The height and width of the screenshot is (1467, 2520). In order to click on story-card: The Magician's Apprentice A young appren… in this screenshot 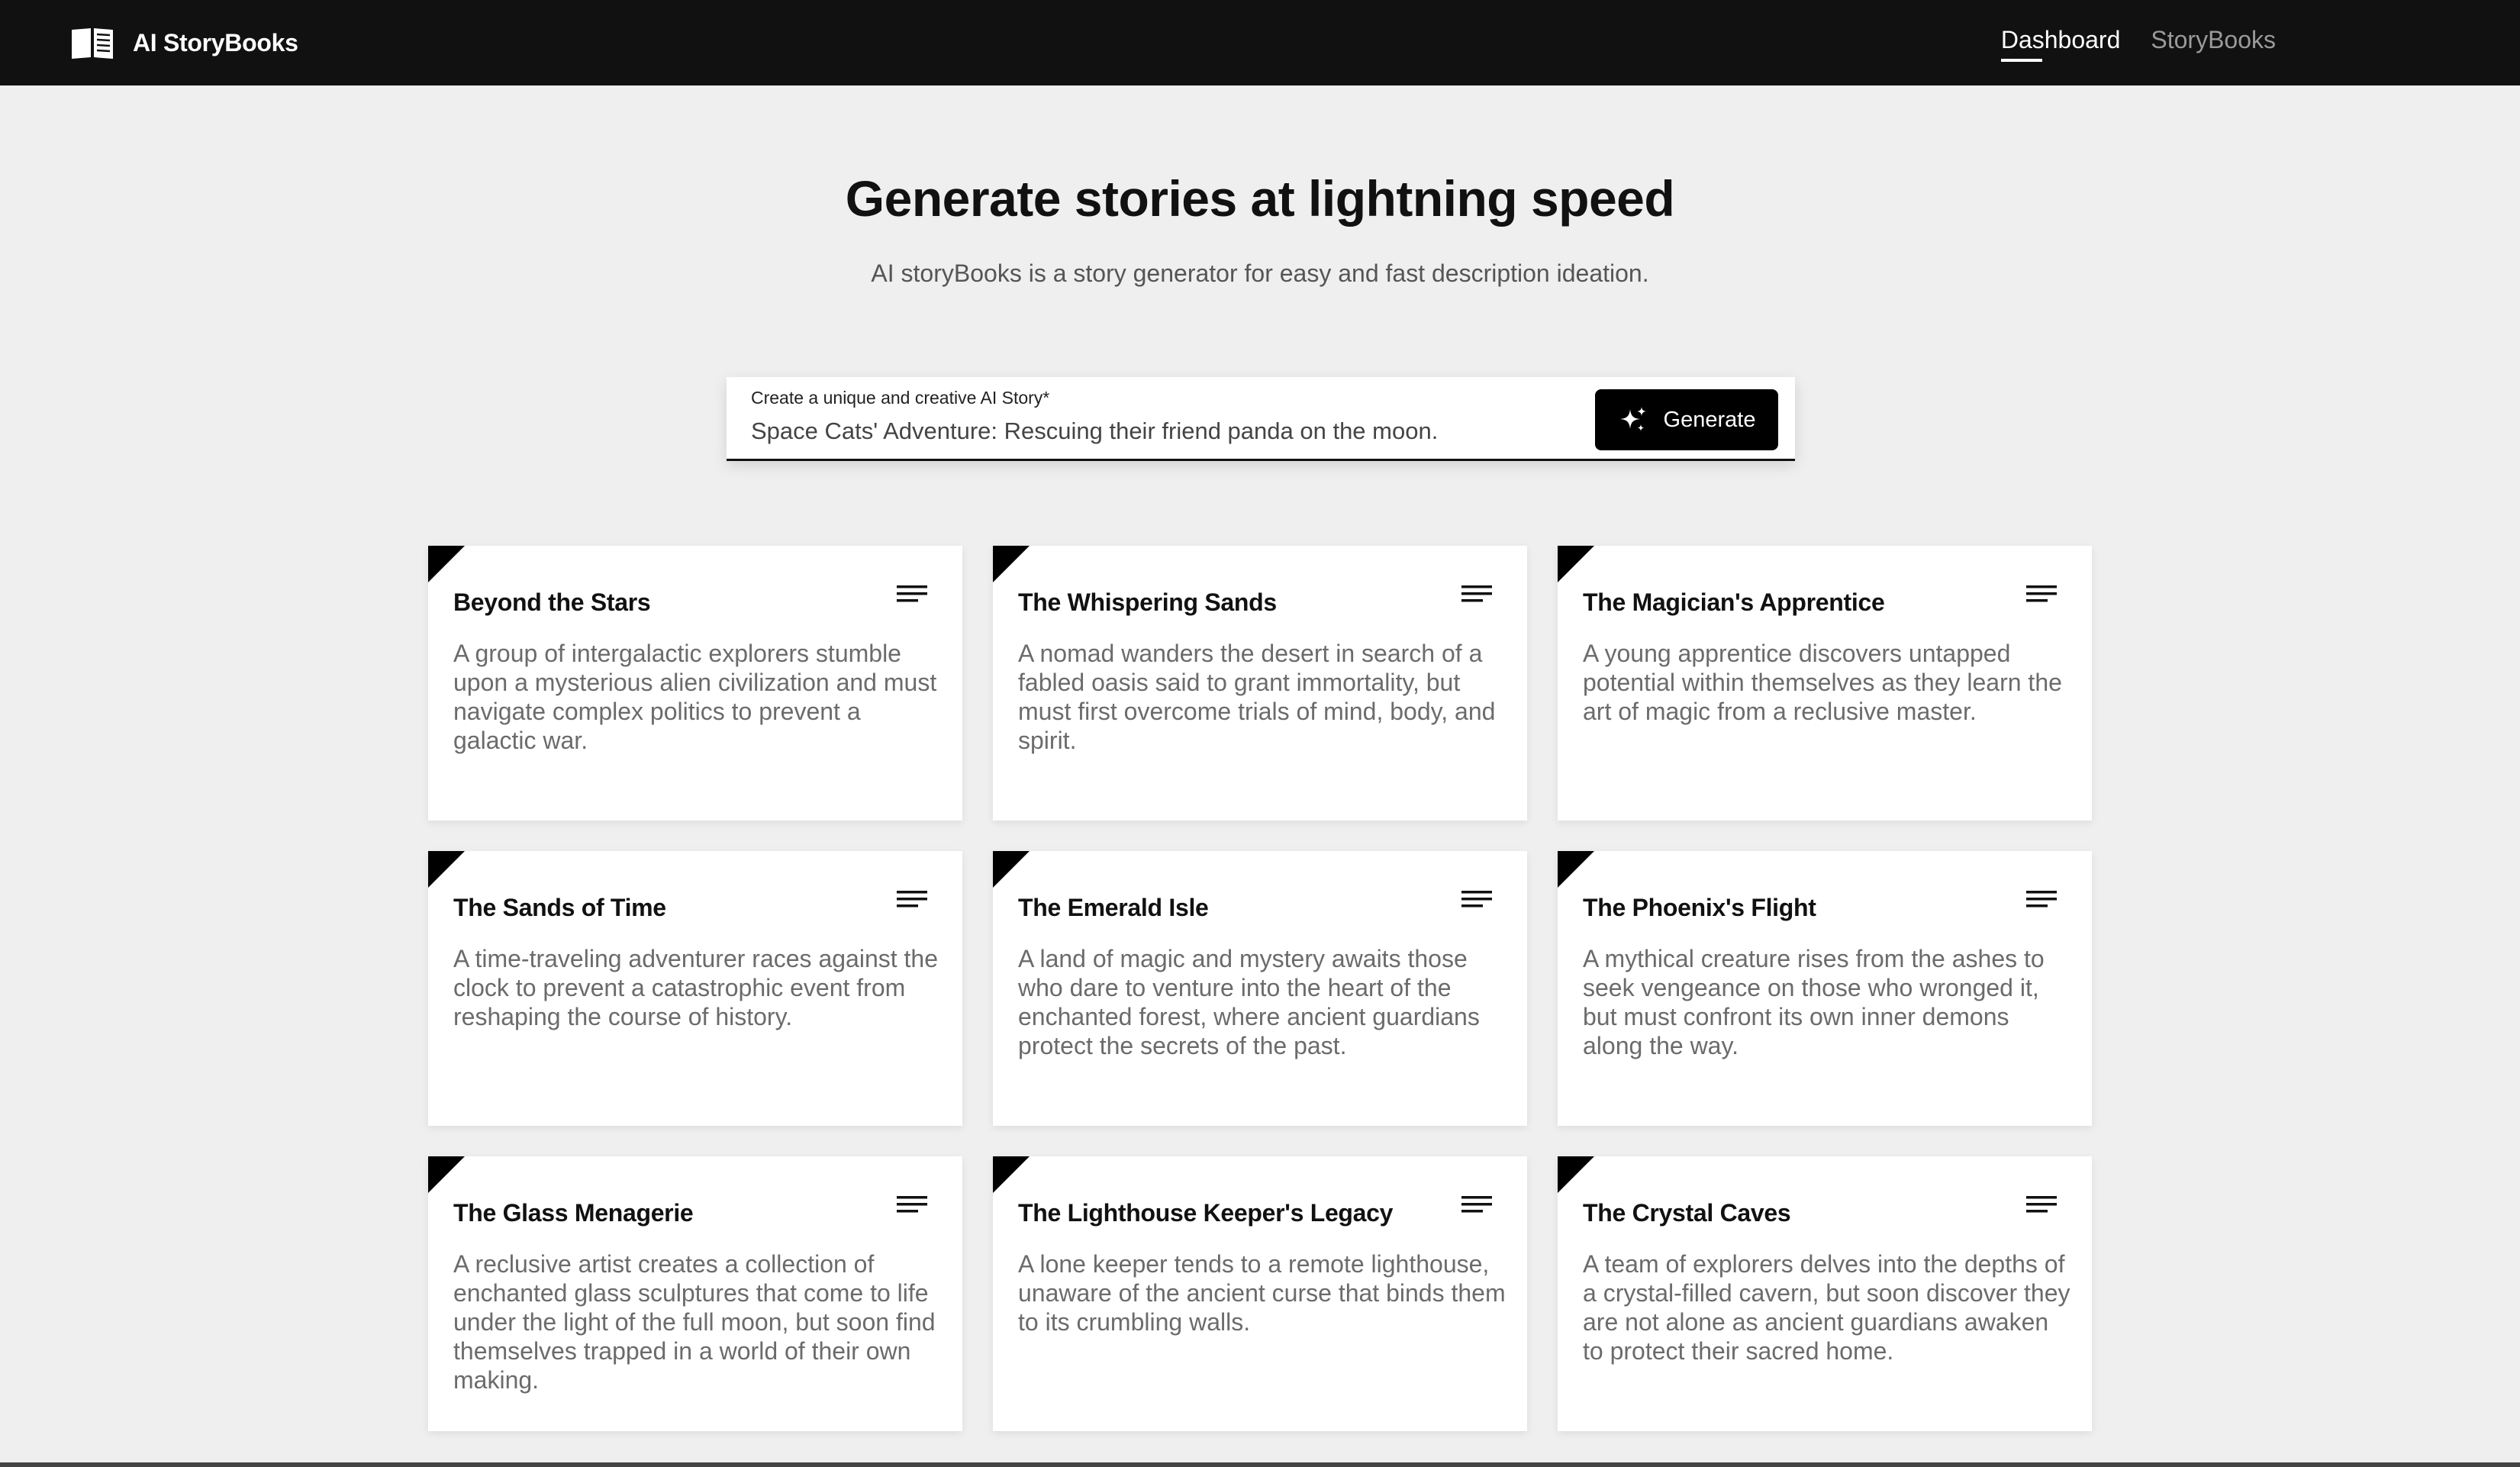, I will do `click(1825, 684)`.